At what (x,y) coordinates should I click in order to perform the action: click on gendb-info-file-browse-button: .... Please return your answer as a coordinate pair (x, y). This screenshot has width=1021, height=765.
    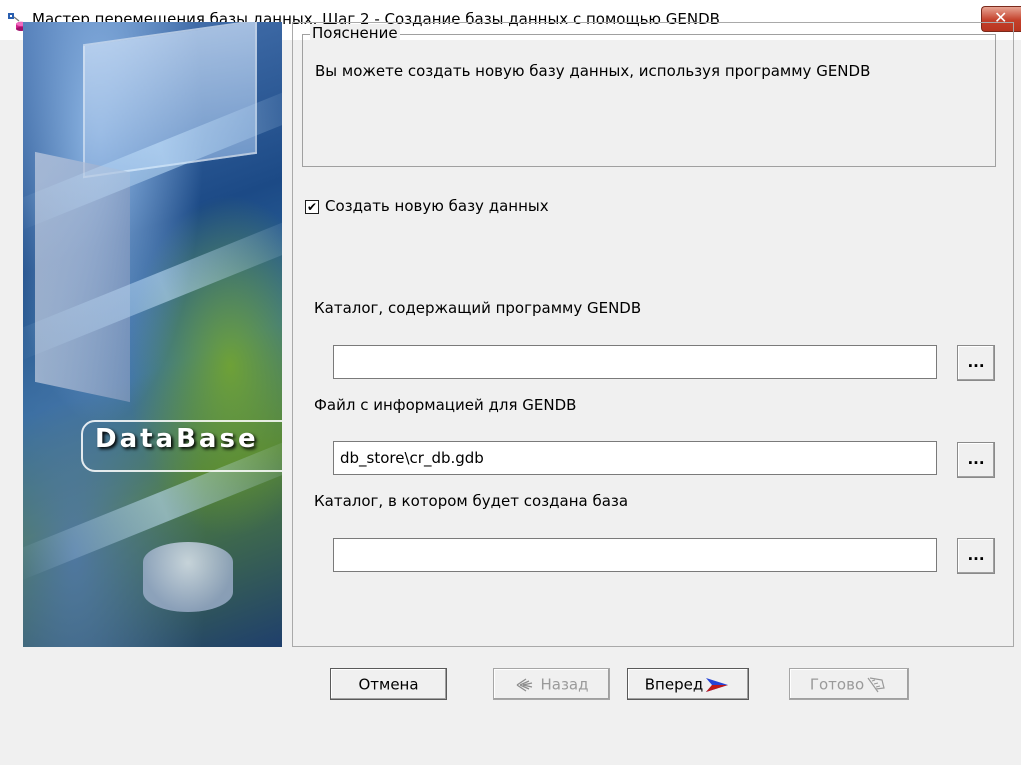
    Looking at the image, I should click on (976, 460).